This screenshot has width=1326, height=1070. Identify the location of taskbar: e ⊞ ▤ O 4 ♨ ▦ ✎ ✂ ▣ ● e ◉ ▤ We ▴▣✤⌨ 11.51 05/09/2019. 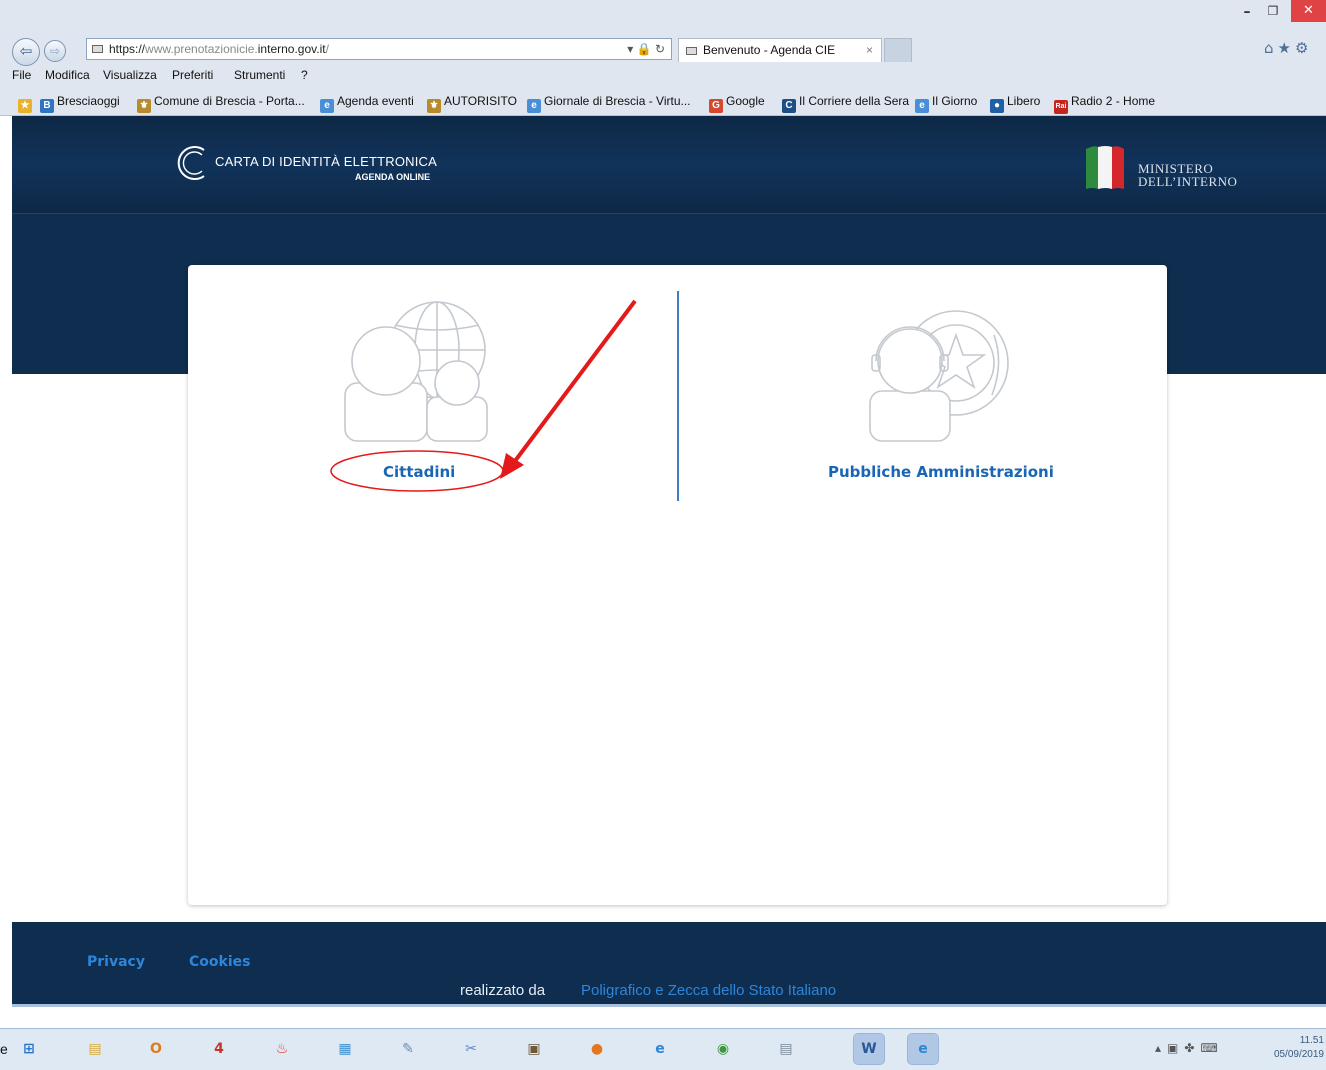
(663, 1049).